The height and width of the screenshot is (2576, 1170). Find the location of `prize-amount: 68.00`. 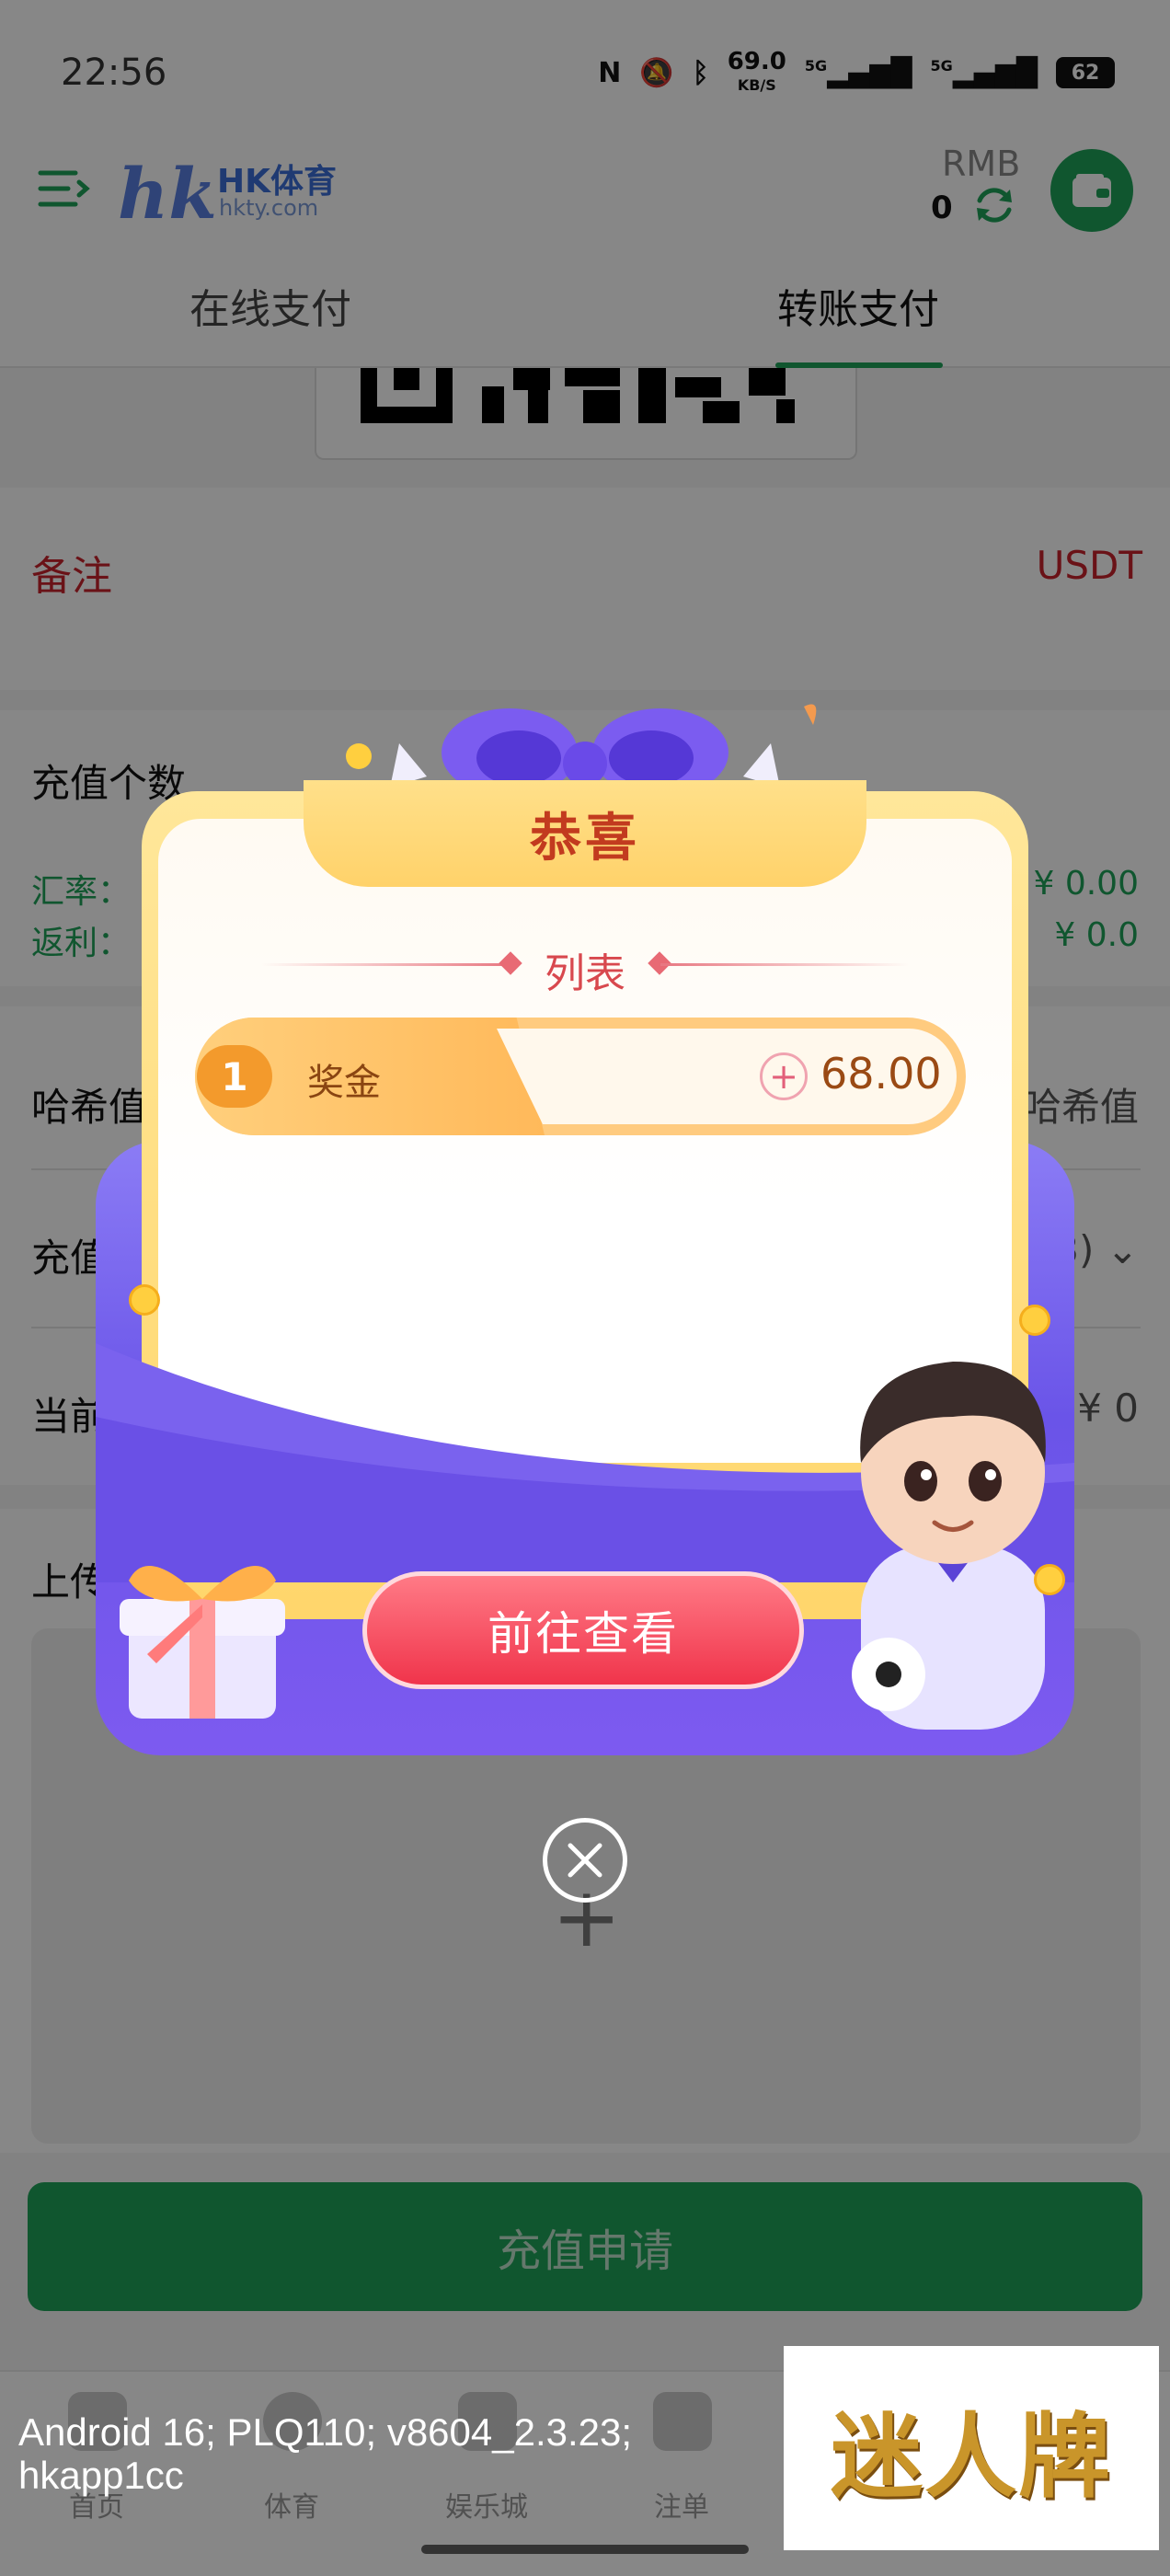

prize-amount: 68.00 is located at coordinates (881, 1073).